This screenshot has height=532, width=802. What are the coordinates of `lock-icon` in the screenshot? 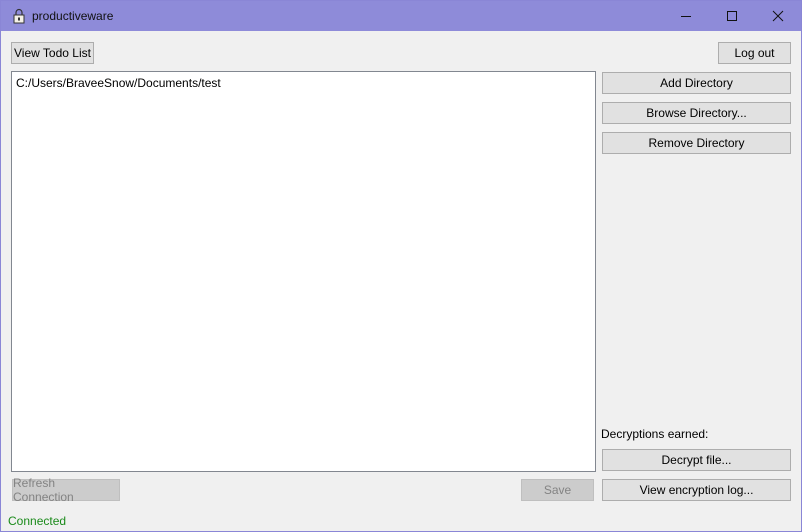 It's located at (19, 16).